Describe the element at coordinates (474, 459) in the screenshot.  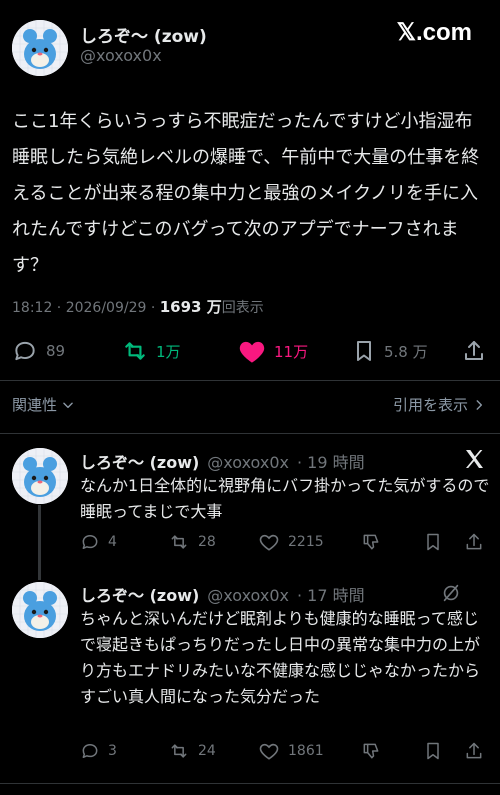
I see `x-logo-icon` at that location.